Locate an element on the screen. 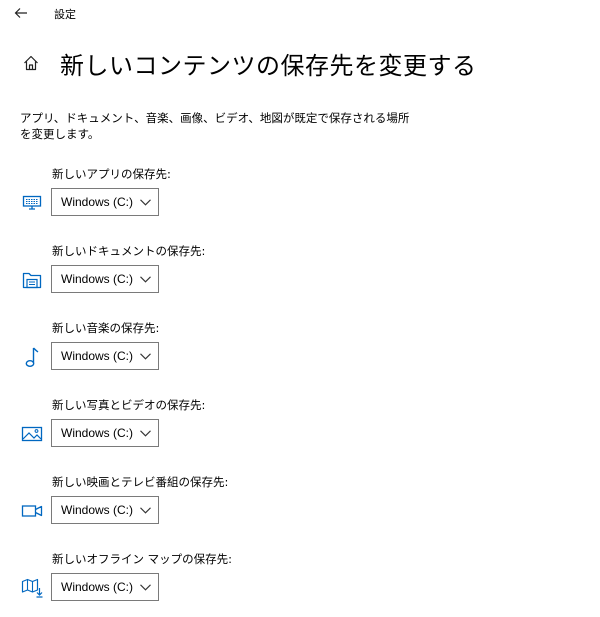 Image resolution: width=600 pixels, height=617 pixels. documents-location-dropdown: Windows (C:) is located at coordinates (105, 279).